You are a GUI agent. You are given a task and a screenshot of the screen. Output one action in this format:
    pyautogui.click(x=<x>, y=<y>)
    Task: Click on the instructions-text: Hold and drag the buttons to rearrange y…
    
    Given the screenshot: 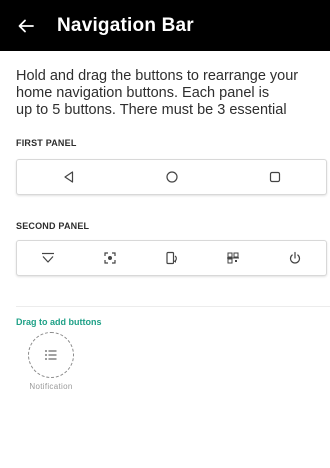 What is the action you would take?
    pyautogui.click(x=157, y=93)
    